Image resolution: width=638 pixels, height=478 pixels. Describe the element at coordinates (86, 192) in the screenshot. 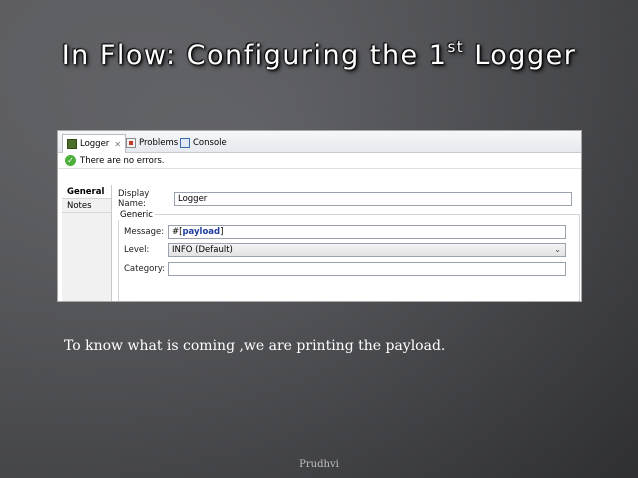

I see `side-tab-general: General` at that location.